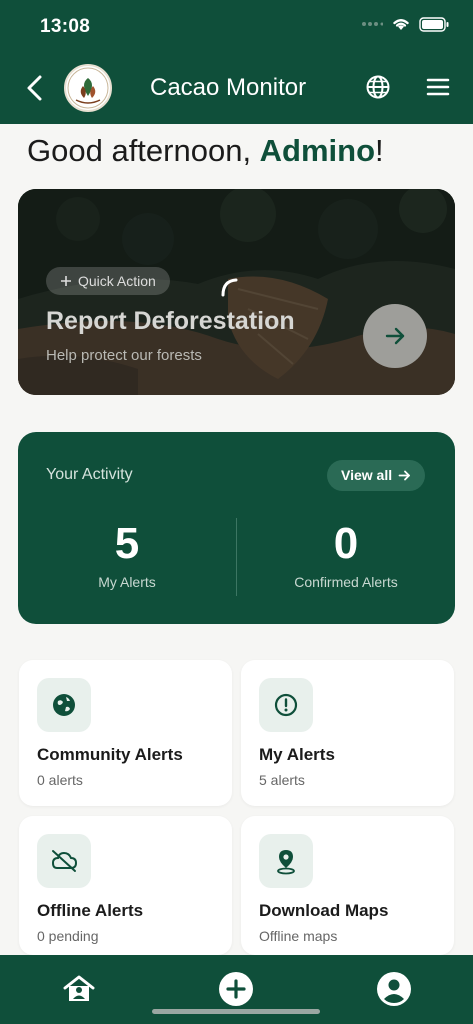 This screenshot has height=1024, width=473. I want to click on app-title: Cacao Monitor, so click(228, 87).